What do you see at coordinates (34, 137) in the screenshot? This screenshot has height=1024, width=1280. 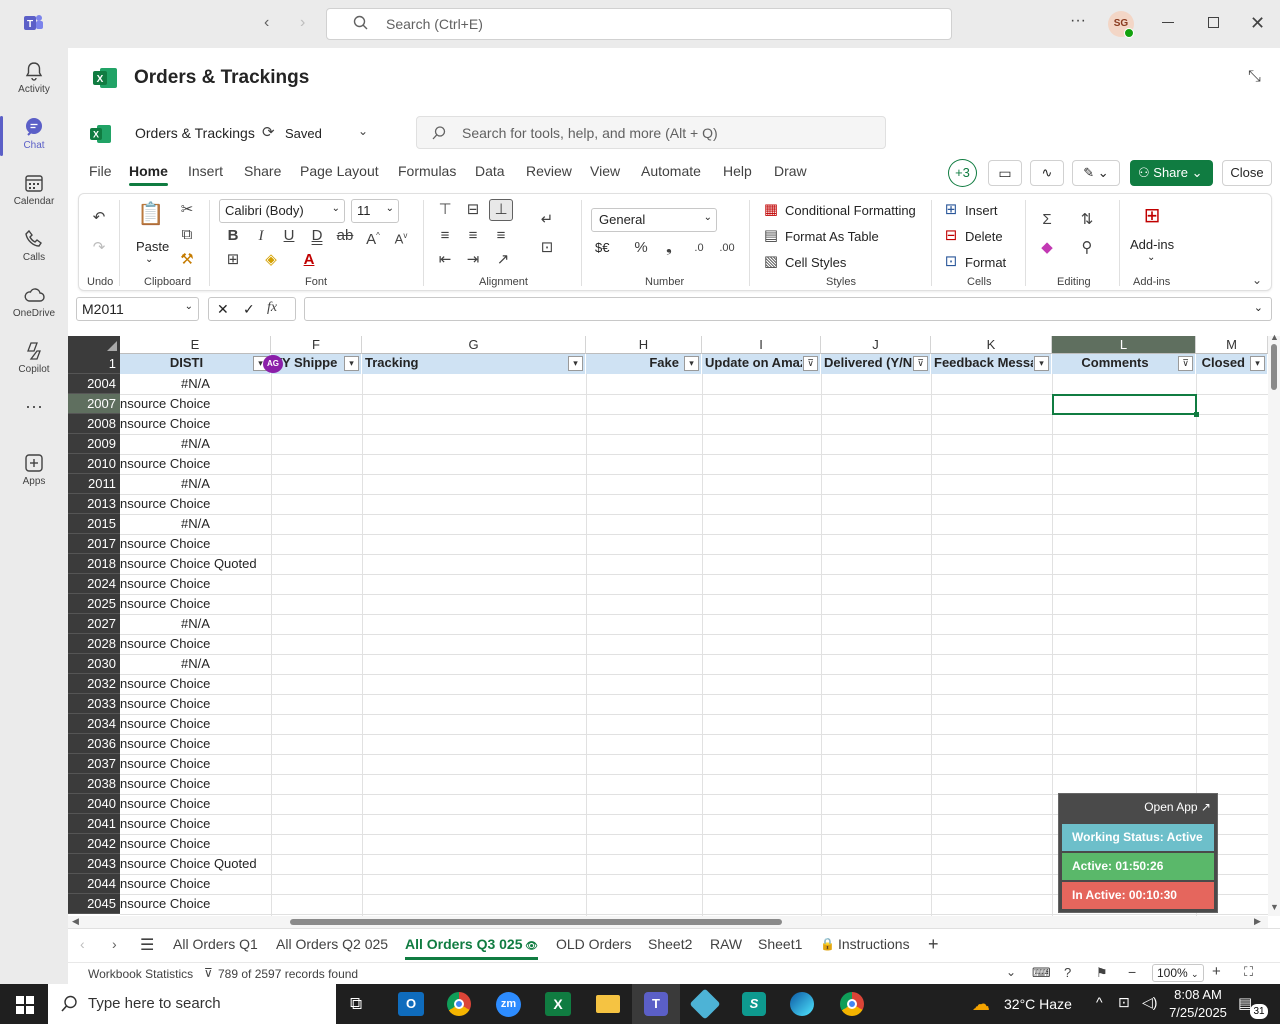 I see `nav-chat: Chat` at bounding box center [34, 137].